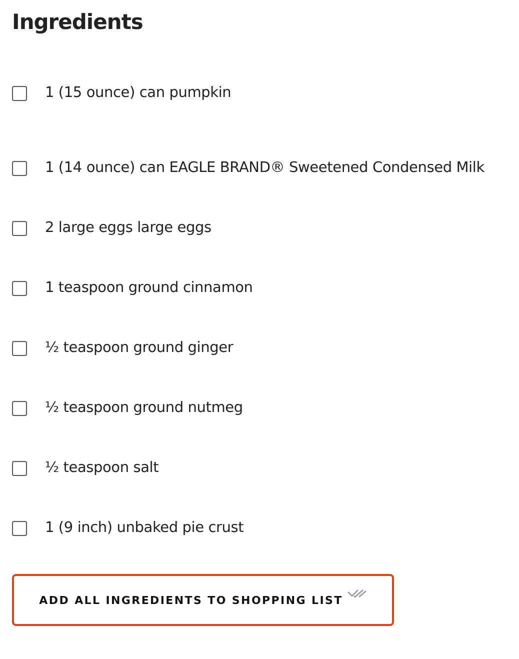  Describe the element at coordinates (356, 594) in the screenshot. I see `double-check-icon` at that location.